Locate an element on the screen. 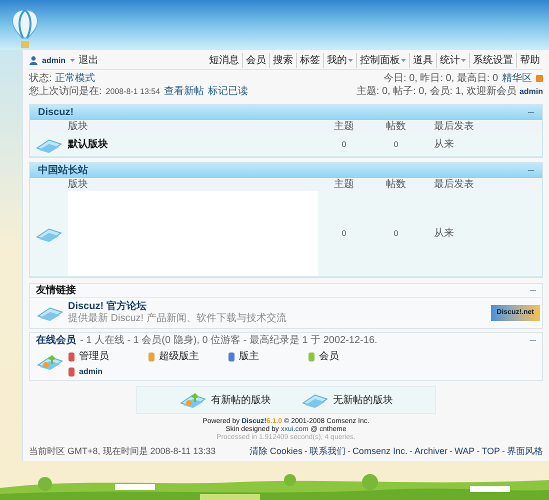 This screenshot has height=500, width=549. new-member-link: admin is located at coordinates (531, 91).